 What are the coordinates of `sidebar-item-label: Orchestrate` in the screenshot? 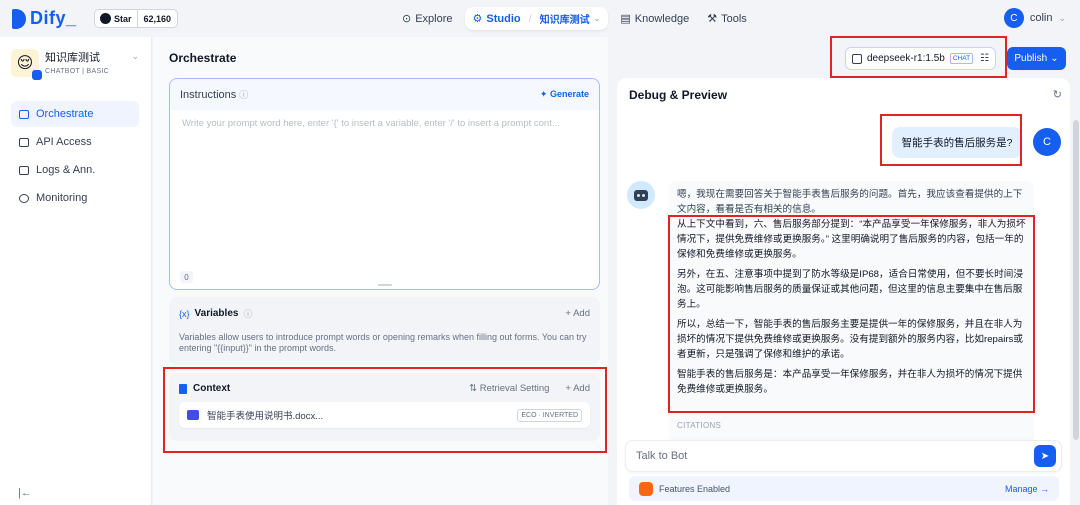 It's located at (65, 114).